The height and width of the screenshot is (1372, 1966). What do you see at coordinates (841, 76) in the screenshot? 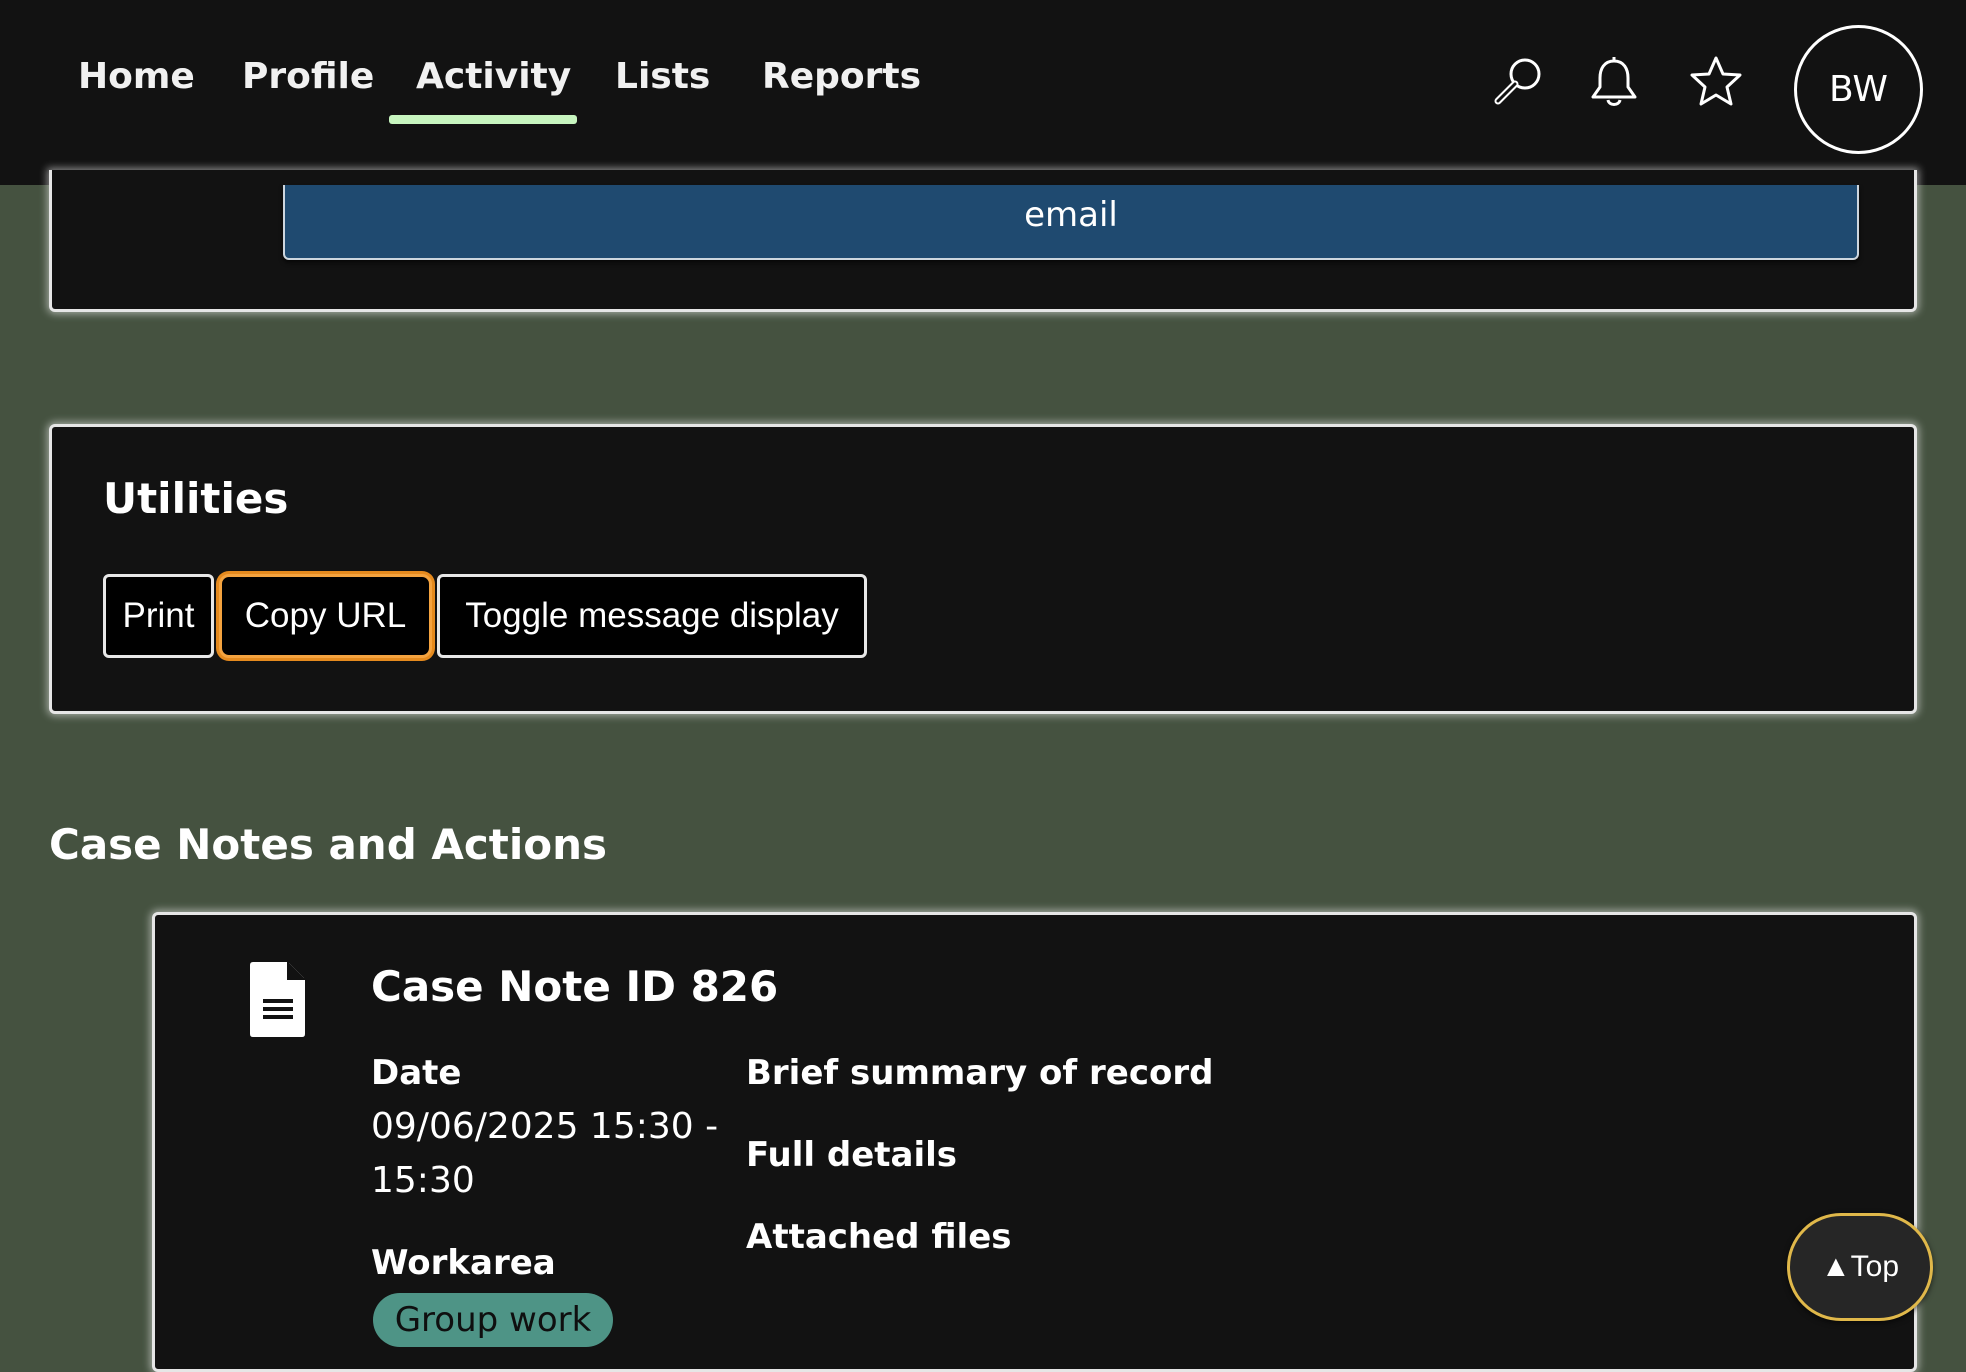
I see `nav-reports: Reports` at bounding box center [841, 76].